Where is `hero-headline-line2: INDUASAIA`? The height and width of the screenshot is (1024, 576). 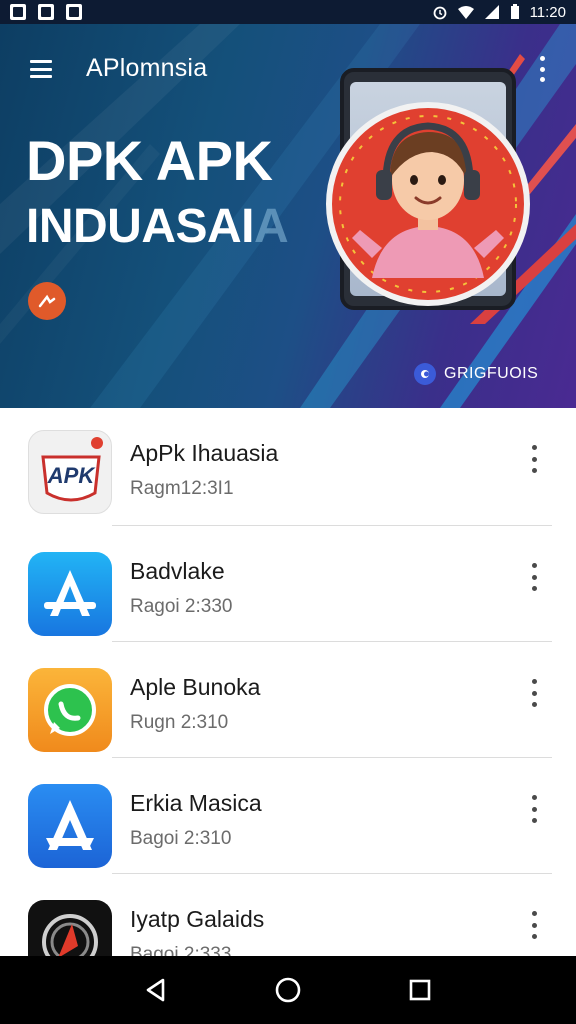
hero-headline-line2: INDUASAIA is located at coordinates (157, 227).